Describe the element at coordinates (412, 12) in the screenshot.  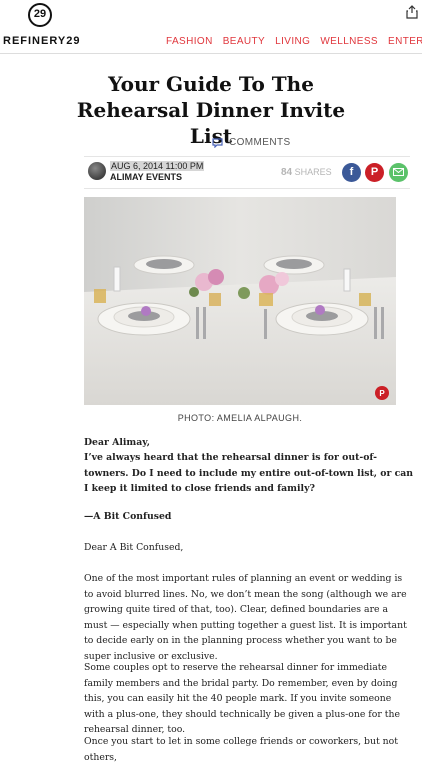
I see `share-icon` at that location.